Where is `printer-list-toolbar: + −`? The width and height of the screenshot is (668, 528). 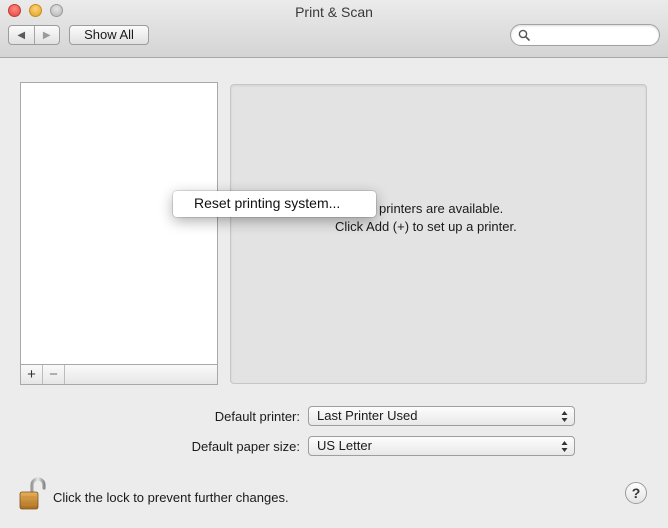
printer-list-toolbar: + − is located at coordinates (119, 374).